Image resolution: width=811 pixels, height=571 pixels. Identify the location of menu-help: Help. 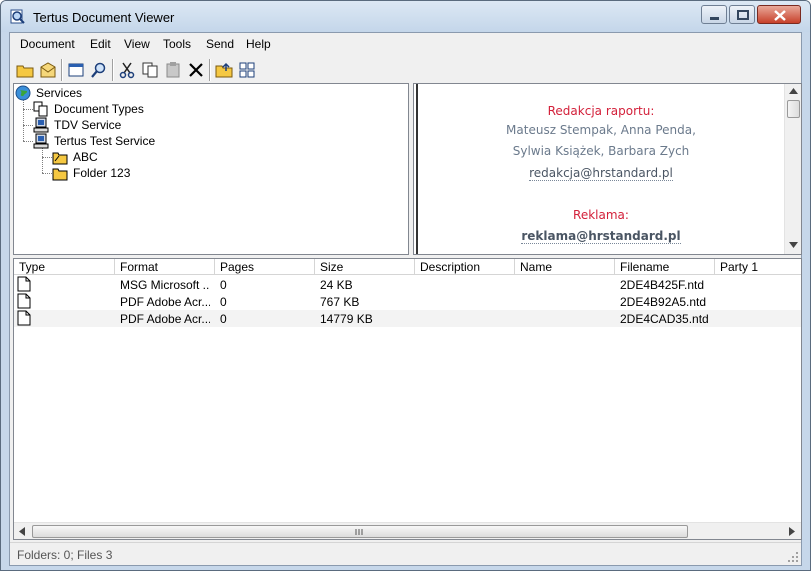
(258, 44).